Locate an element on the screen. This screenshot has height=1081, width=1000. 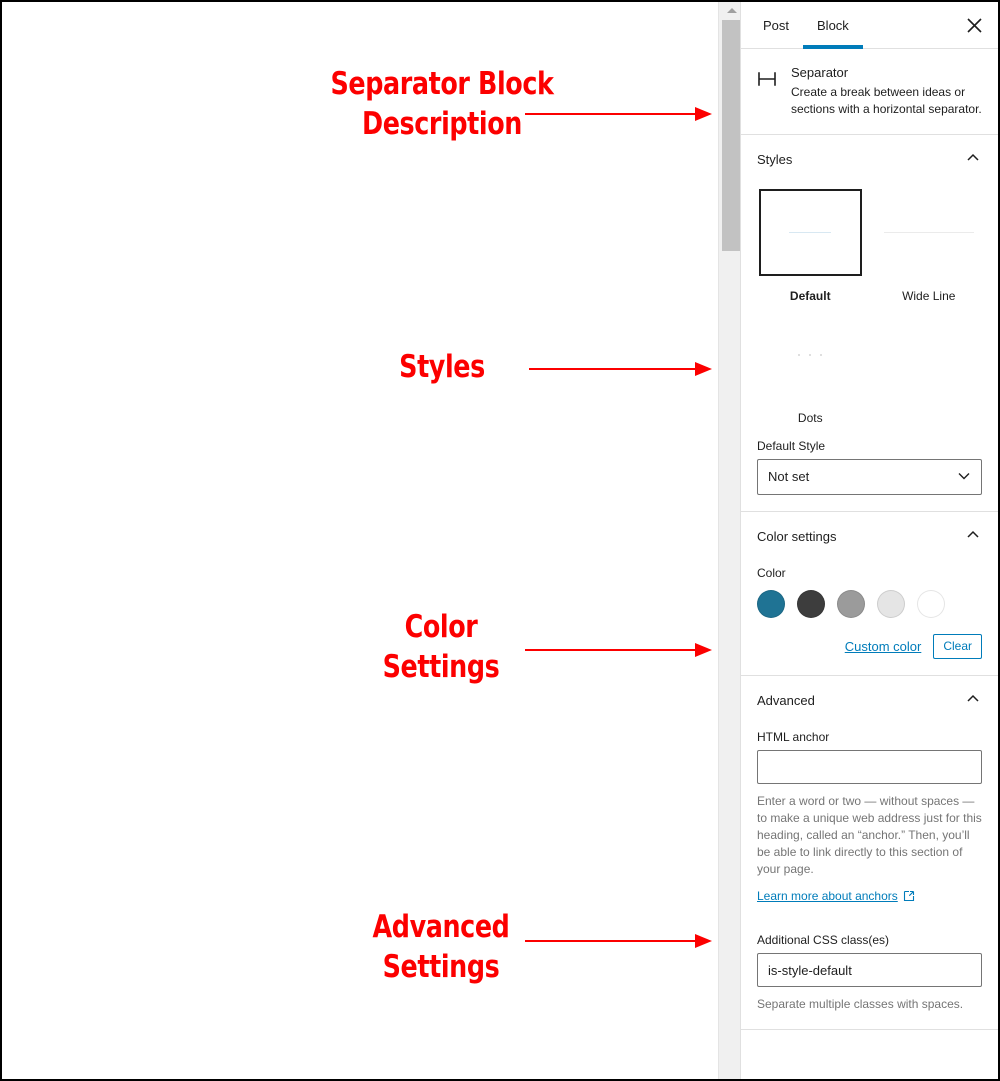
default-style-select: Not setDefaultWide LineDots is located at coordinates (869, 477).